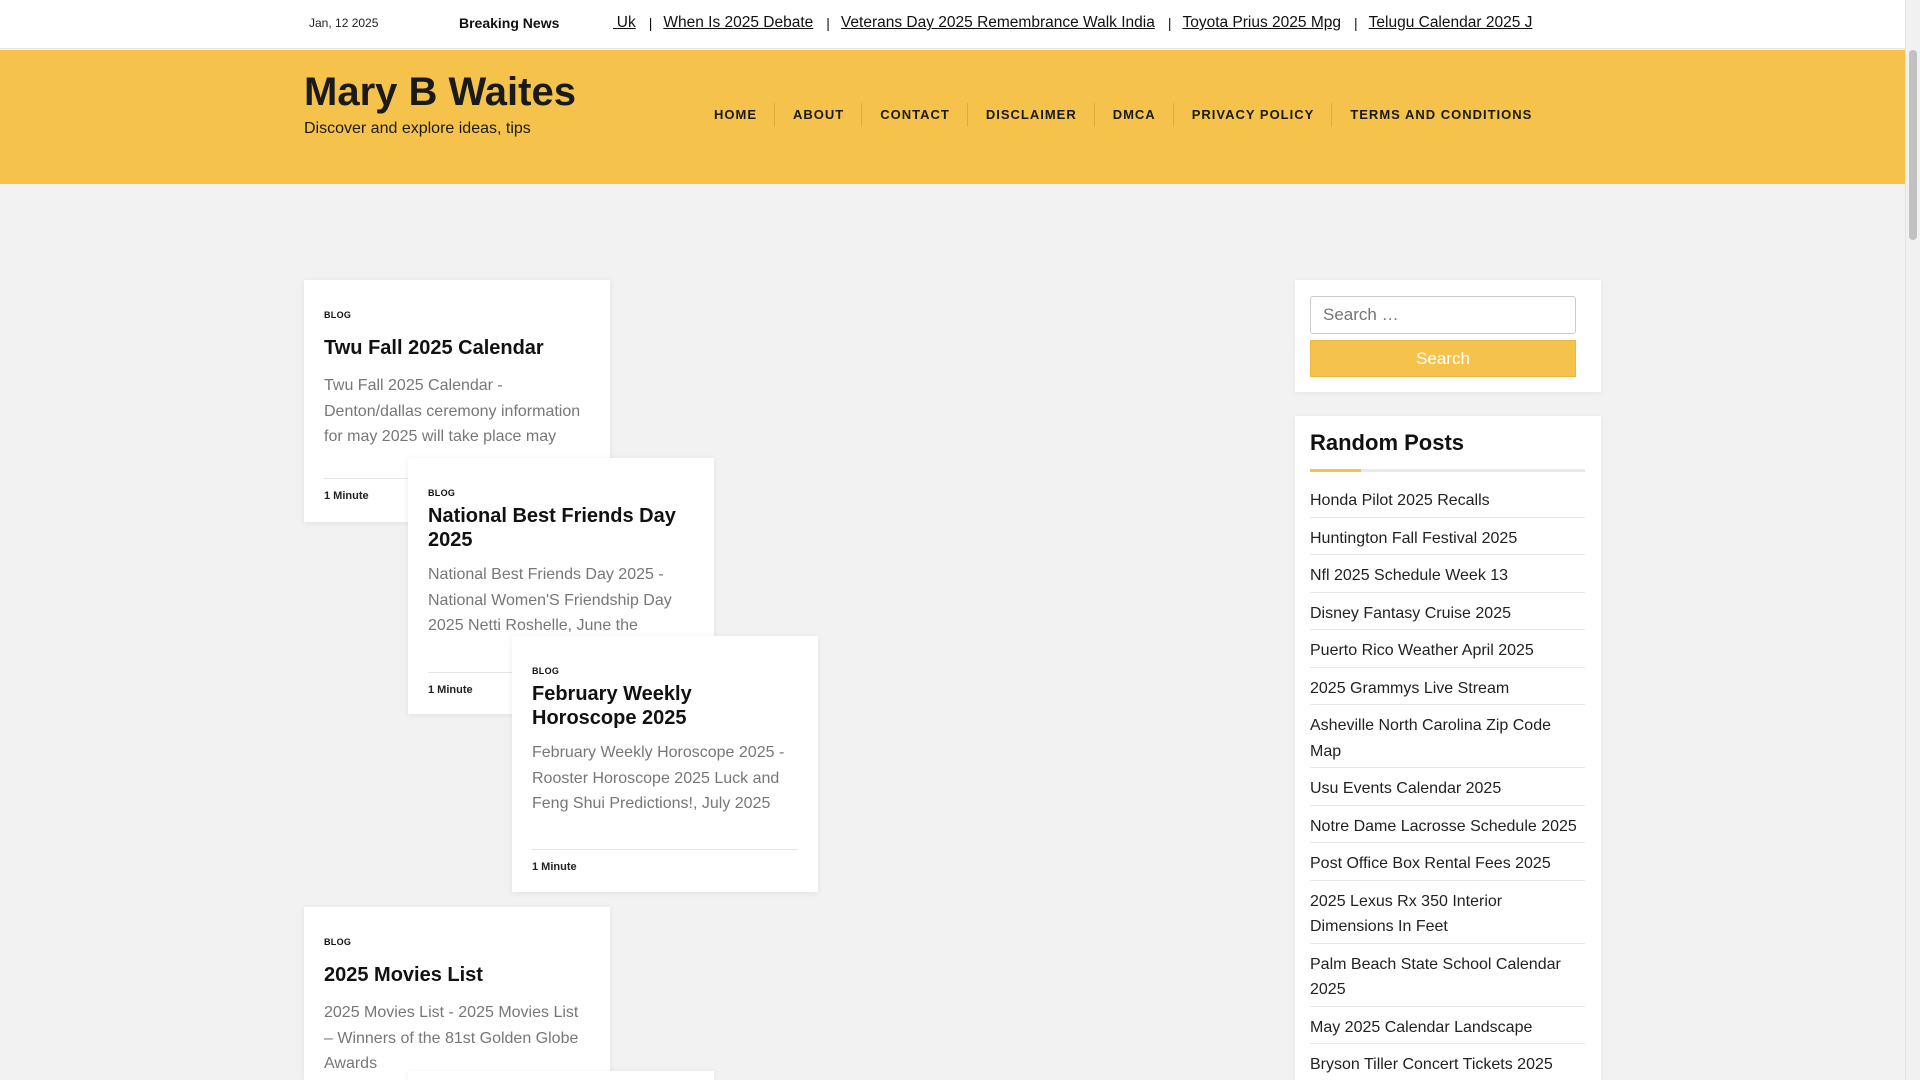  I want to click on ticker-link: Telugu Calendar 2025 J, so click(1451, 23).